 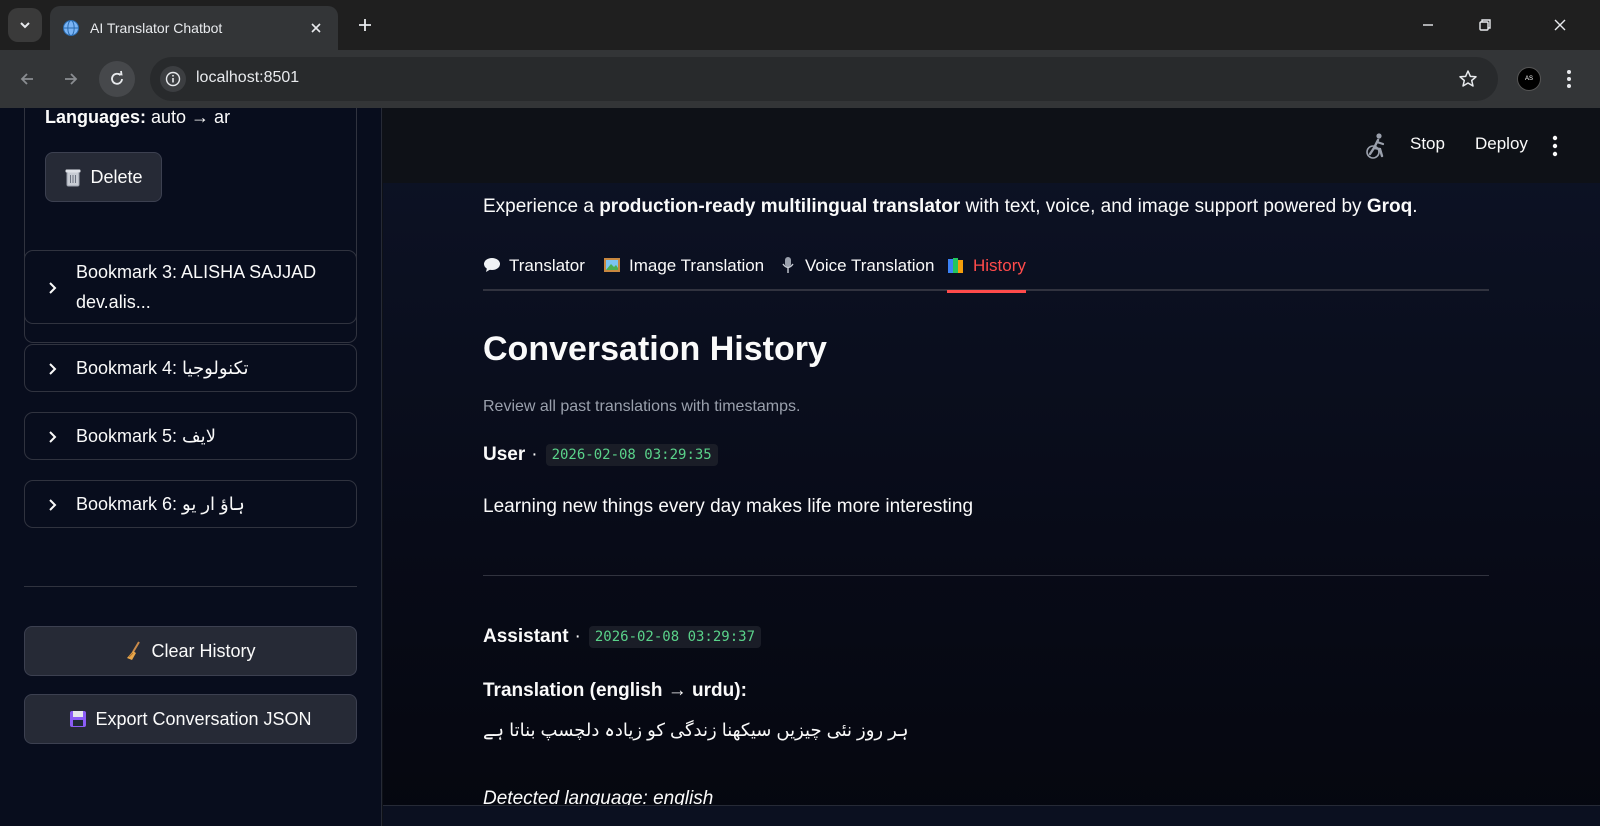 I want to click on bookmark-item-4: Bookmark 4: تکنولوجیا, so click(x=190, y=368).